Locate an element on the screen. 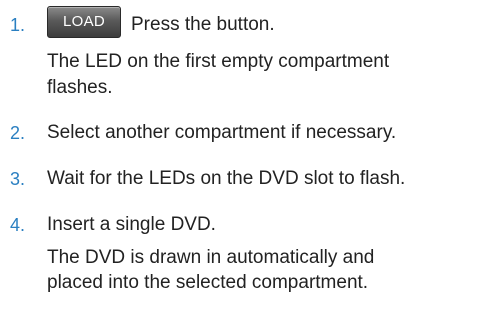 The image size is (481, 321). step-text: Insert a single DVD. is located at coordinates (131, 224).